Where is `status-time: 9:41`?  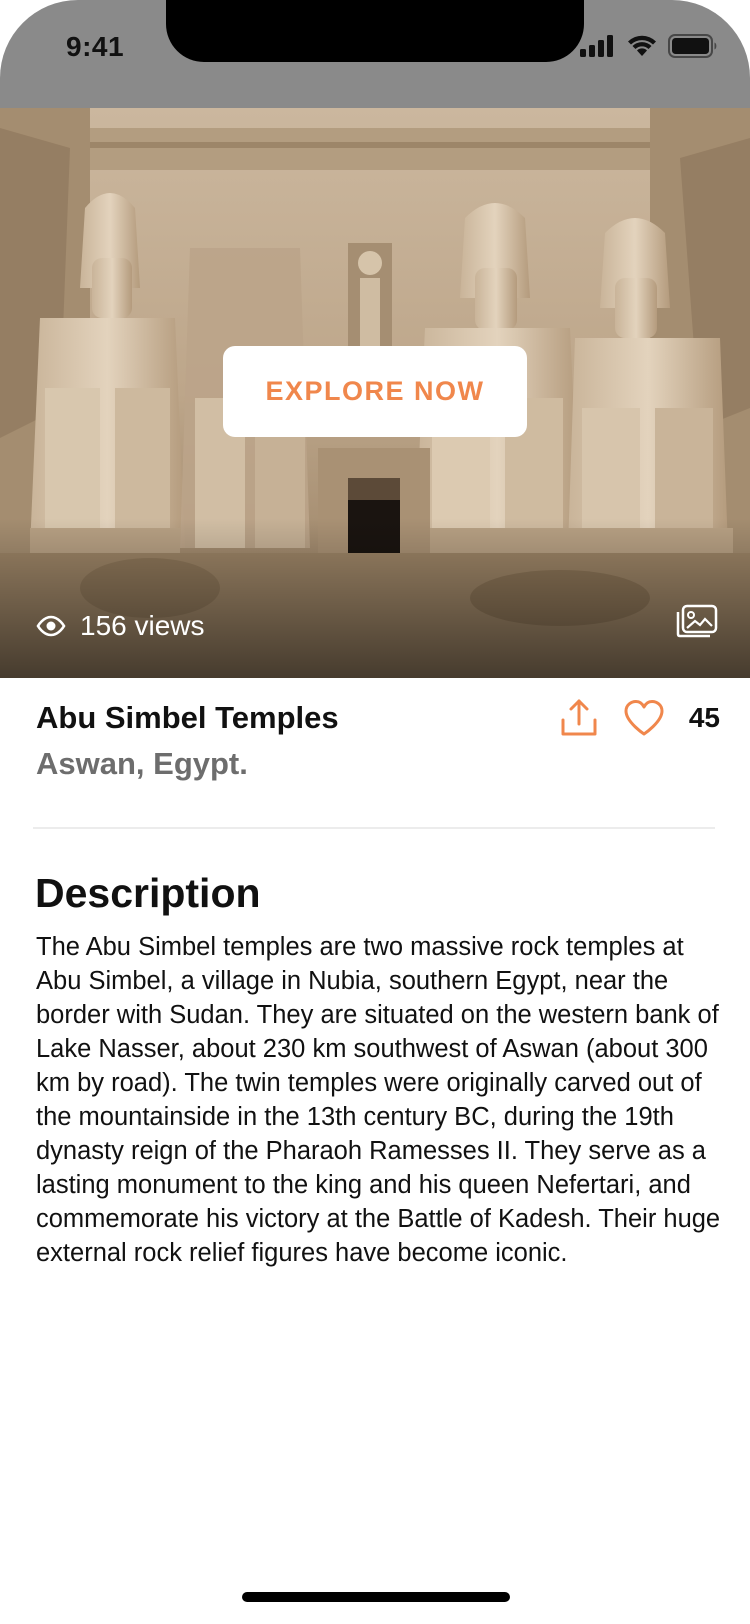 status-time: 9:41 is located at coordinates (95, 46).